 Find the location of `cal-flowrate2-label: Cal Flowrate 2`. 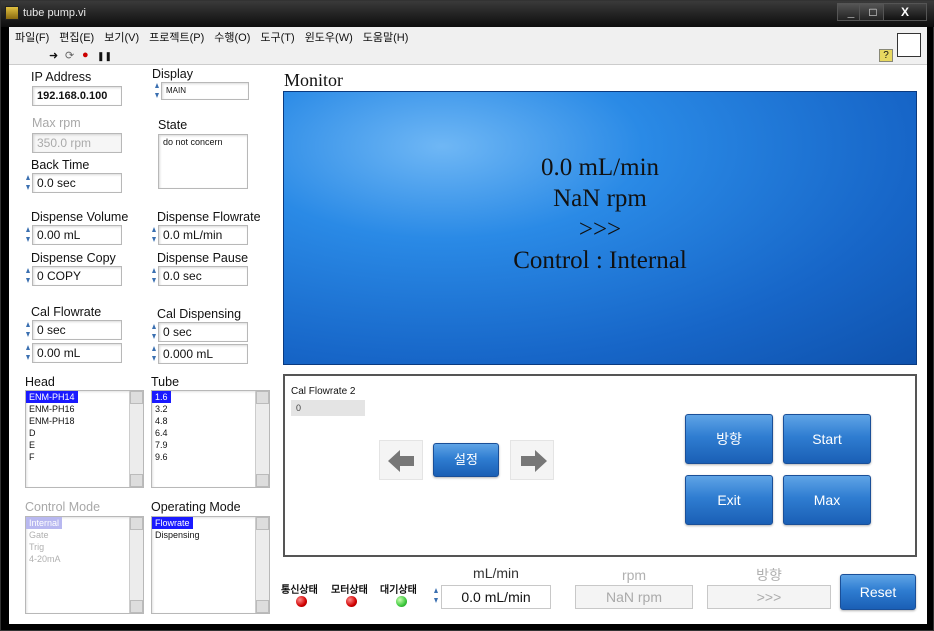

cal-flowrate2-label: Cal Flowrate 2 is located at coordinates (323, 391).